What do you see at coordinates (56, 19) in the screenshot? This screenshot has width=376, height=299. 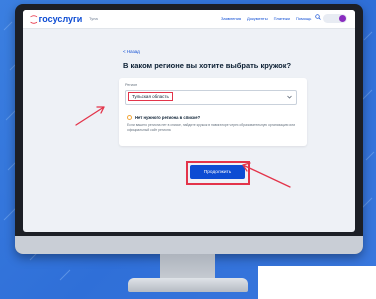 I see `gosuslugi-logo: ⁐ госуслуги` at bounding box center [56, 19].